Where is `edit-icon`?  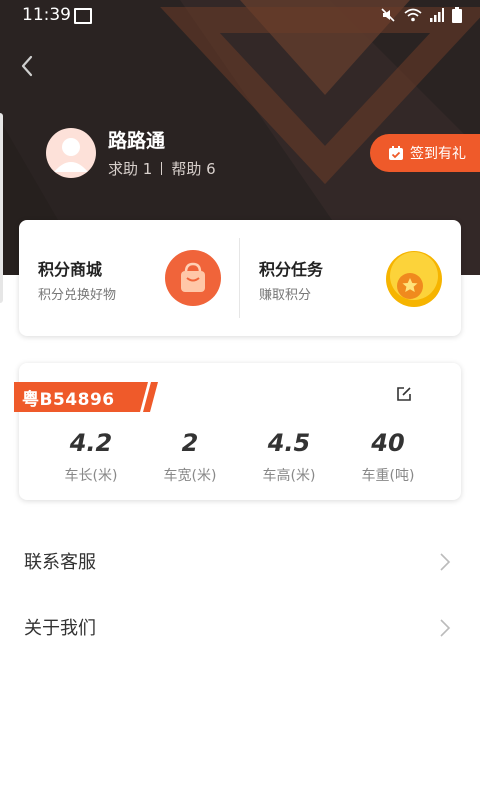 edit-icon is located at coordinates (404, 394).